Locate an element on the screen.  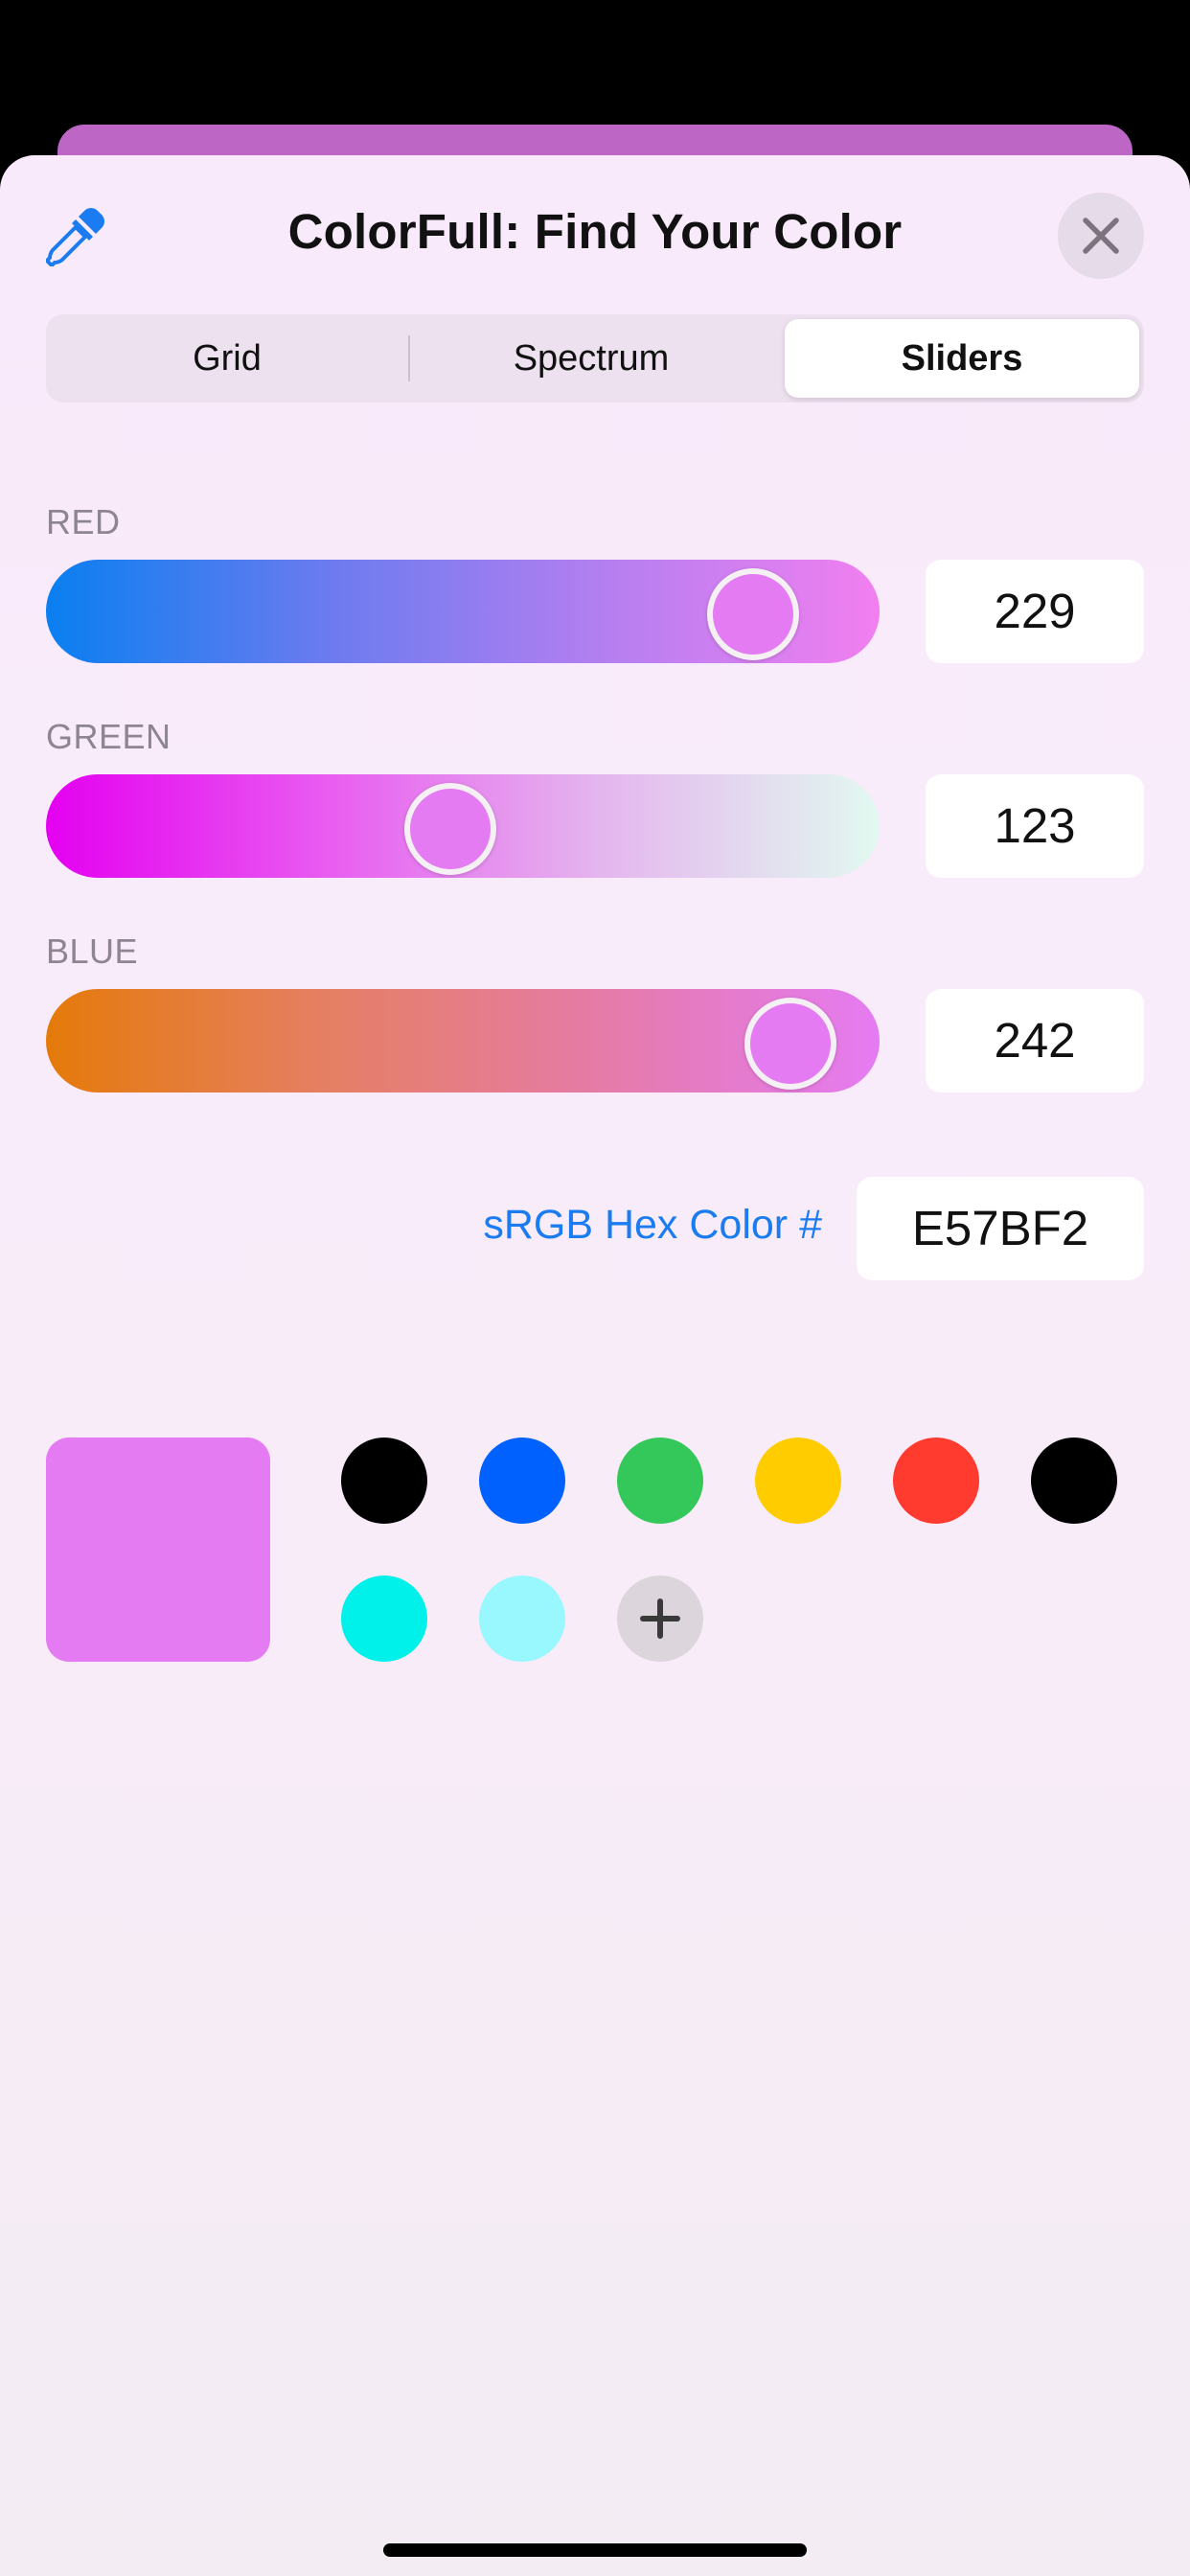
mode-segmented-control: Grid Spectrum Sliders is located at coordinates (595, 358).